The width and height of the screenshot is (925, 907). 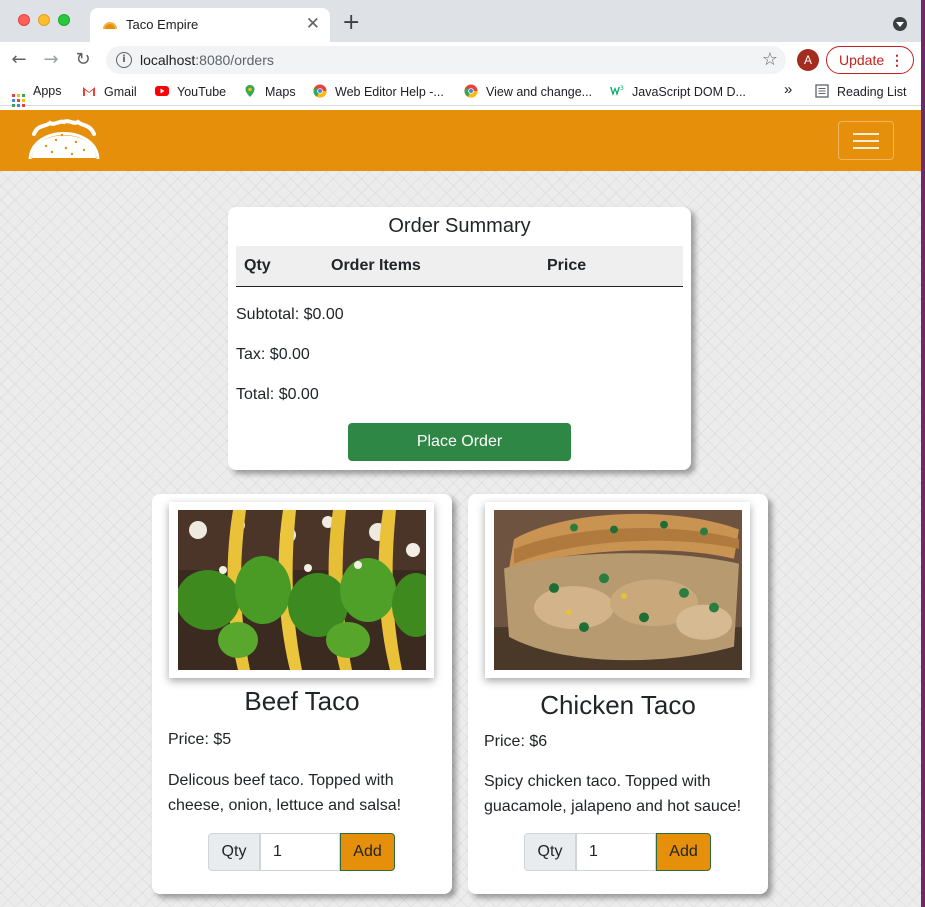 I want to click on youtube-icon, so click(x=162, y=91).